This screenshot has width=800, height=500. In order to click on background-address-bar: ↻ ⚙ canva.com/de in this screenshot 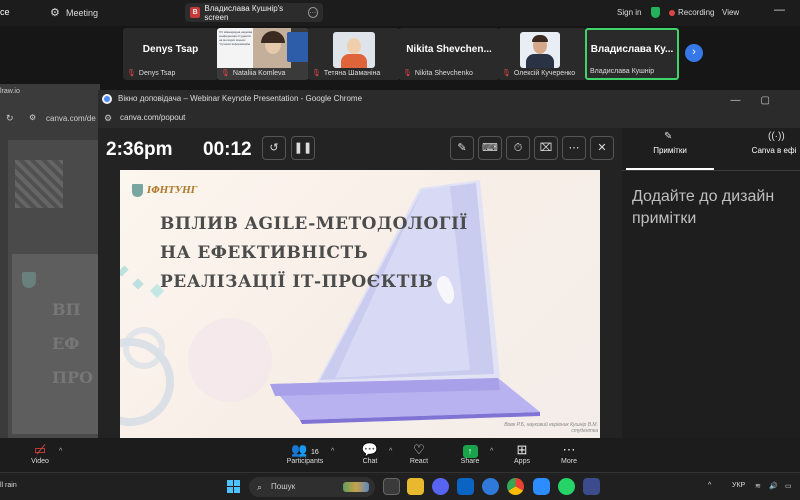, I will do `click(50, 118)`.